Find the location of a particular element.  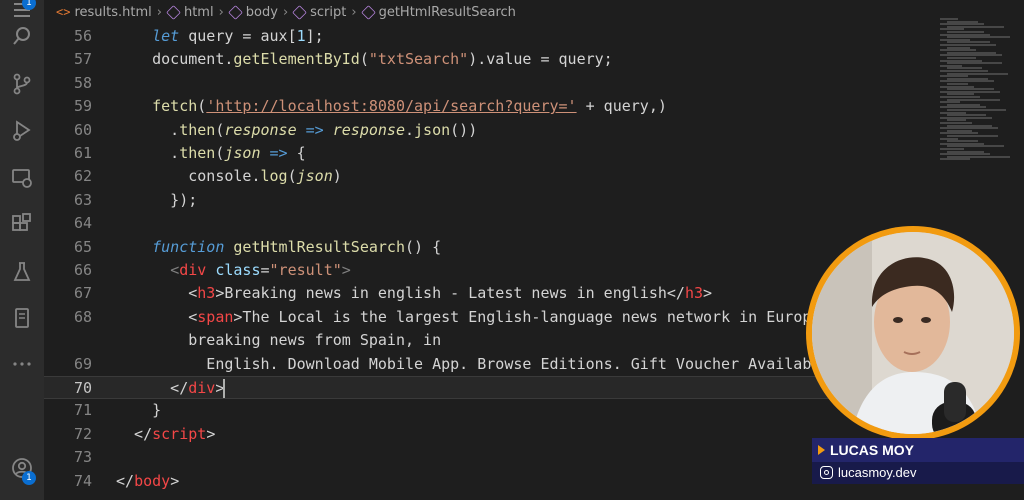

more-icon is located at coordinates (22, 364).